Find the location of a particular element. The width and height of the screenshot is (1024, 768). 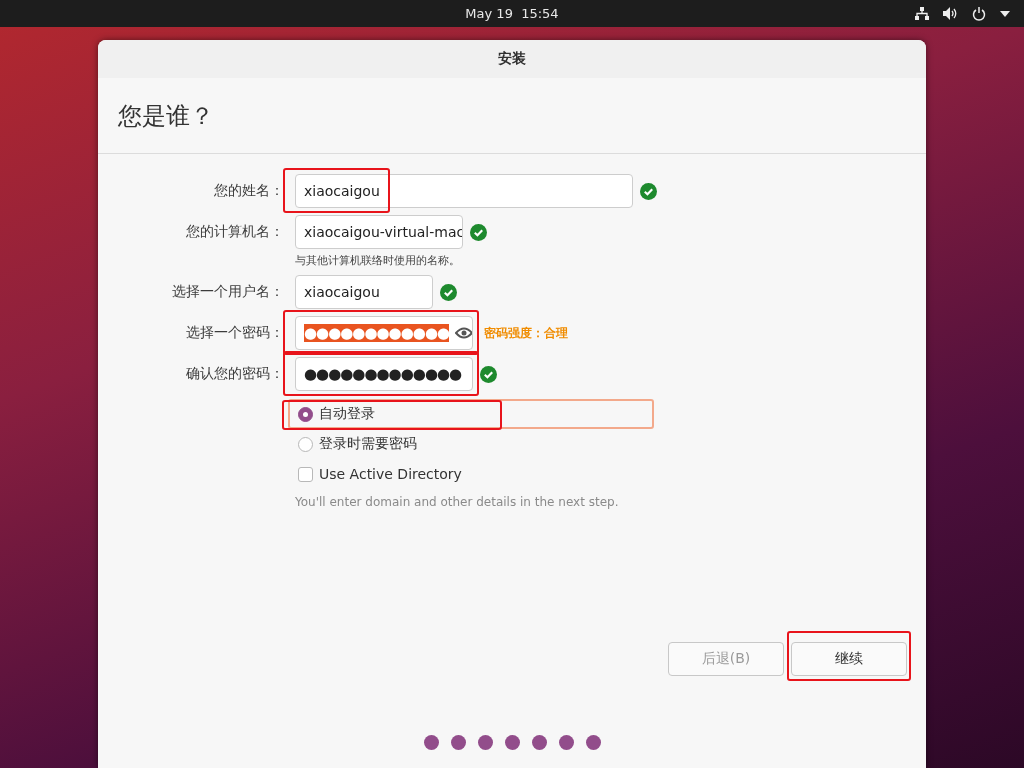

option-label: 登录时需要密码 is located at coordinates (368, 444).